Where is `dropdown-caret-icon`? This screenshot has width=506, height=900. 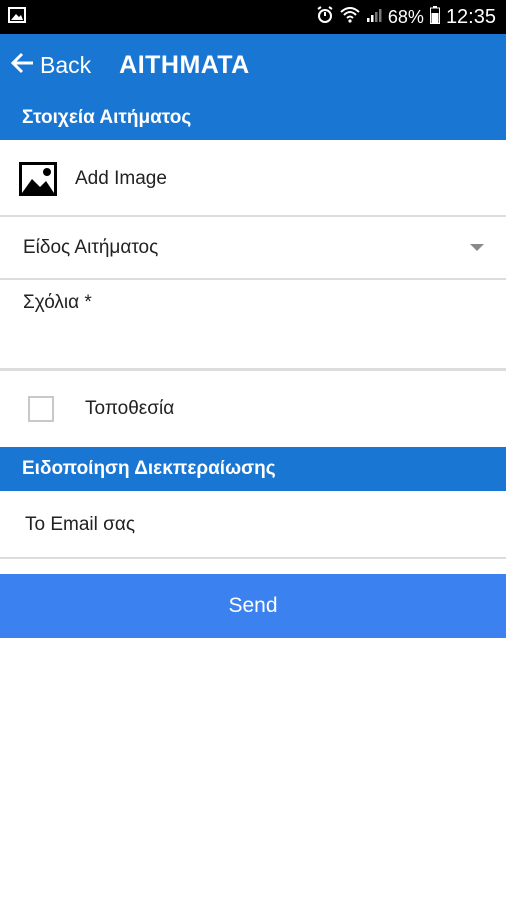
dropdown-caret-icon is located at coordinates (477, 247).